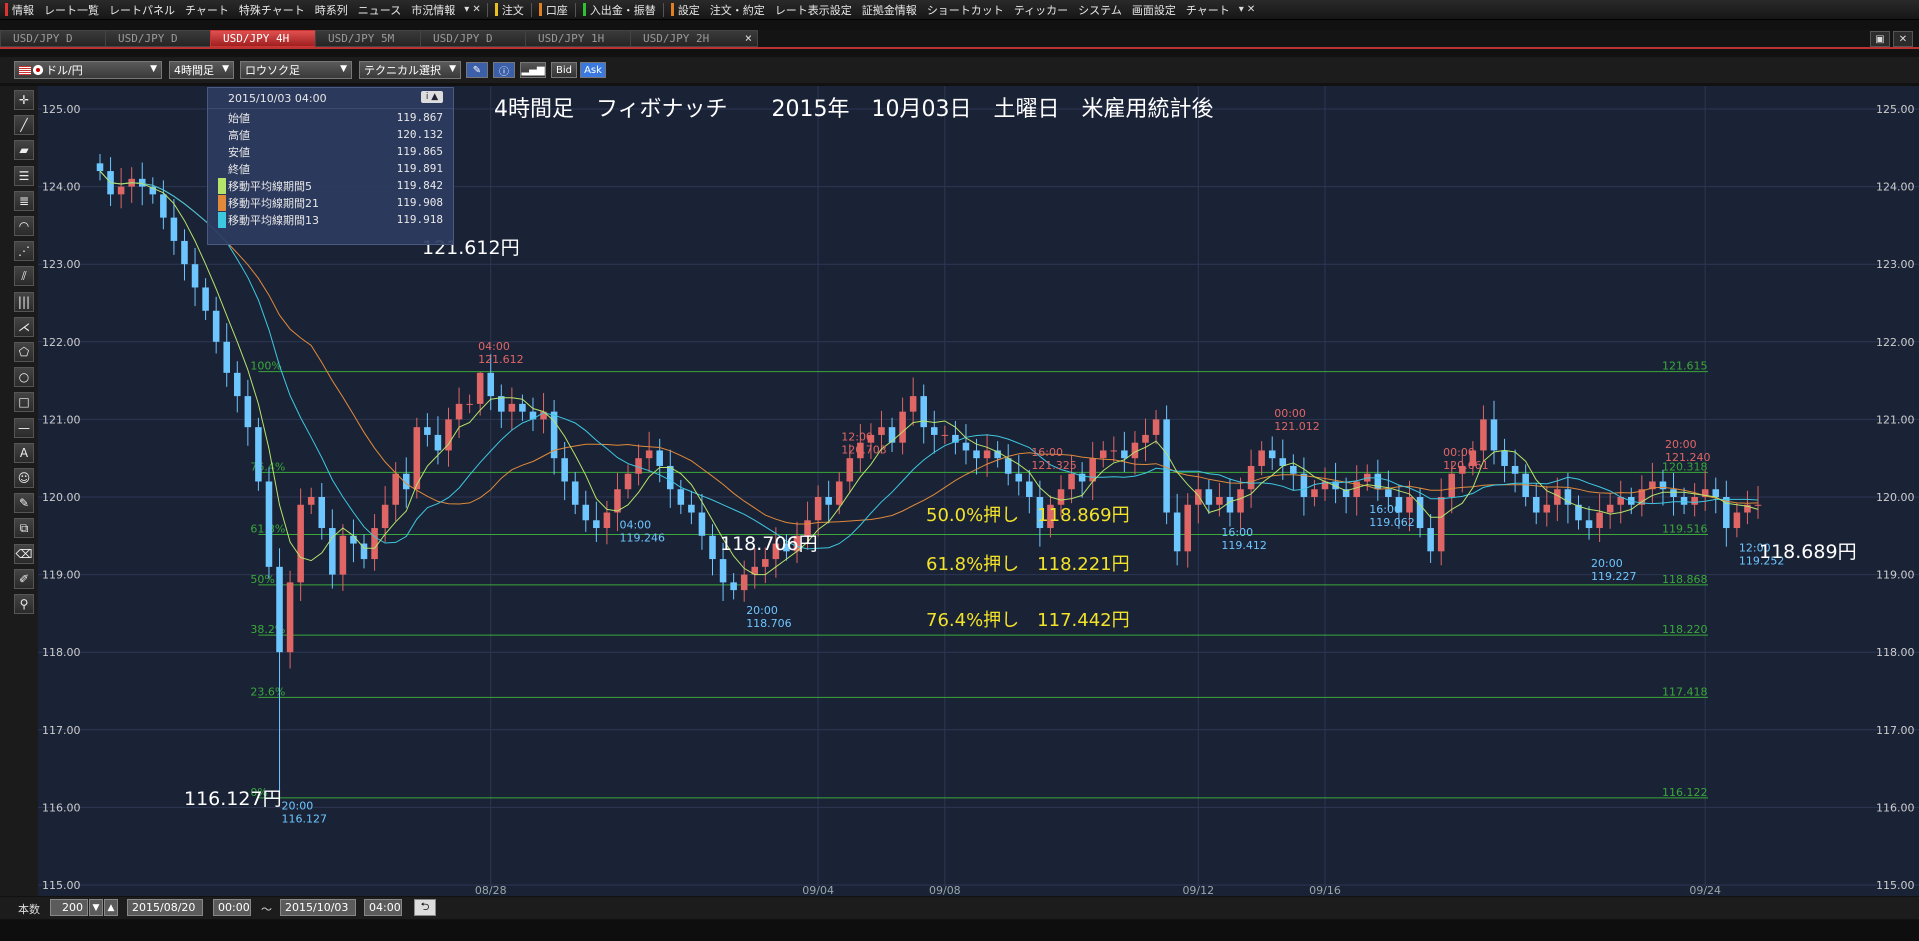 The image size is (1919, 941). What do you see at coordinates (1688, 457) in the screenshot?
I see `annotation-price: 121.240` at bounding box center [1688, 457].